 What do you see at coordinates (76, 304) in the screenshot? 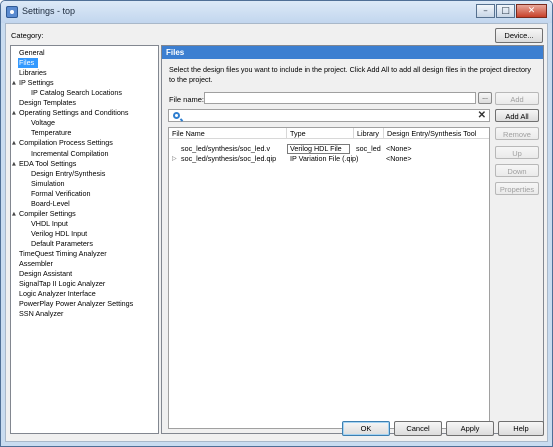
I see `tree-item: PowerPlay Power Analyzer Settings` at bounding box center [76, 304].